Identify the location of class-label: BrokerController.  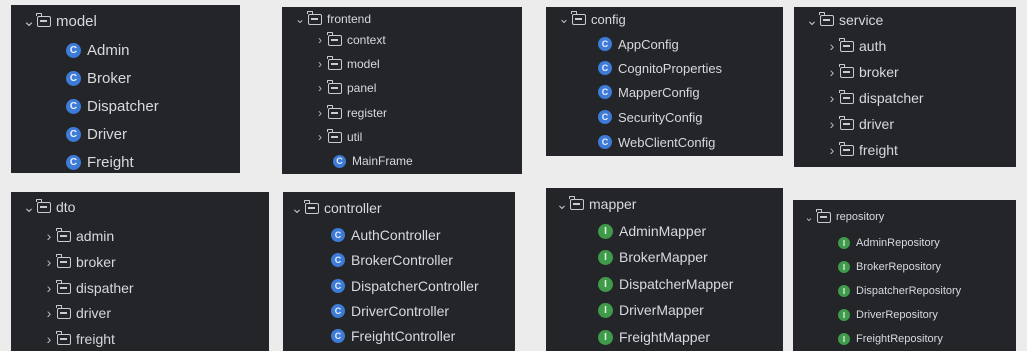
(402, 260).